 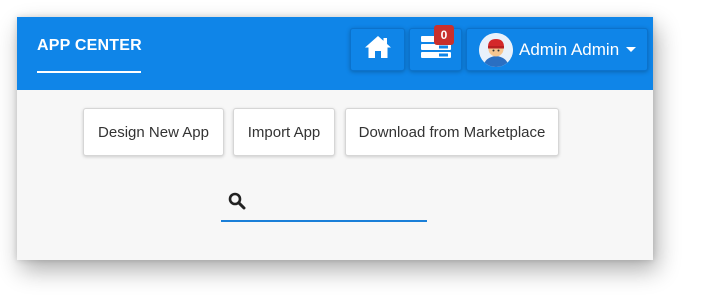 I want to click on user-name: Admin Admin, so click(x=569, y=49).